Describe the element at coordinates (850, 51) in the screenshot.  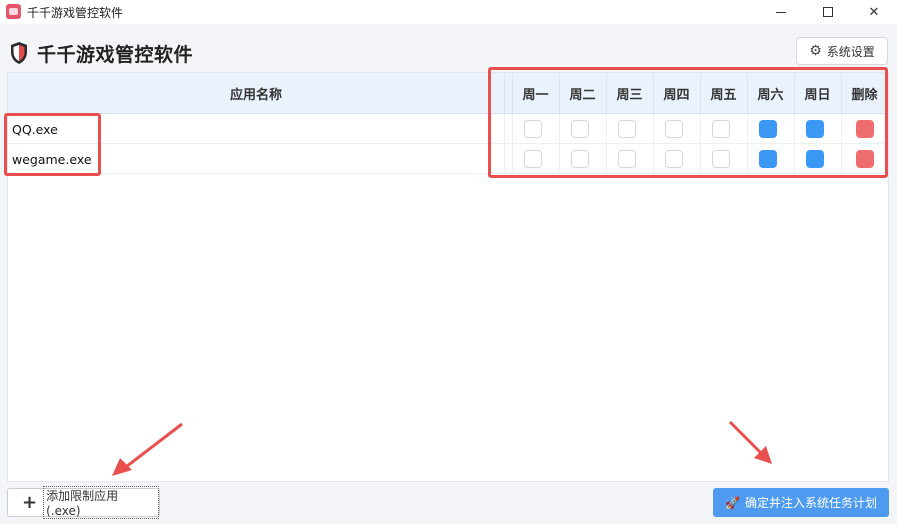
I see `settings-button-label: 系统设置` at that location.